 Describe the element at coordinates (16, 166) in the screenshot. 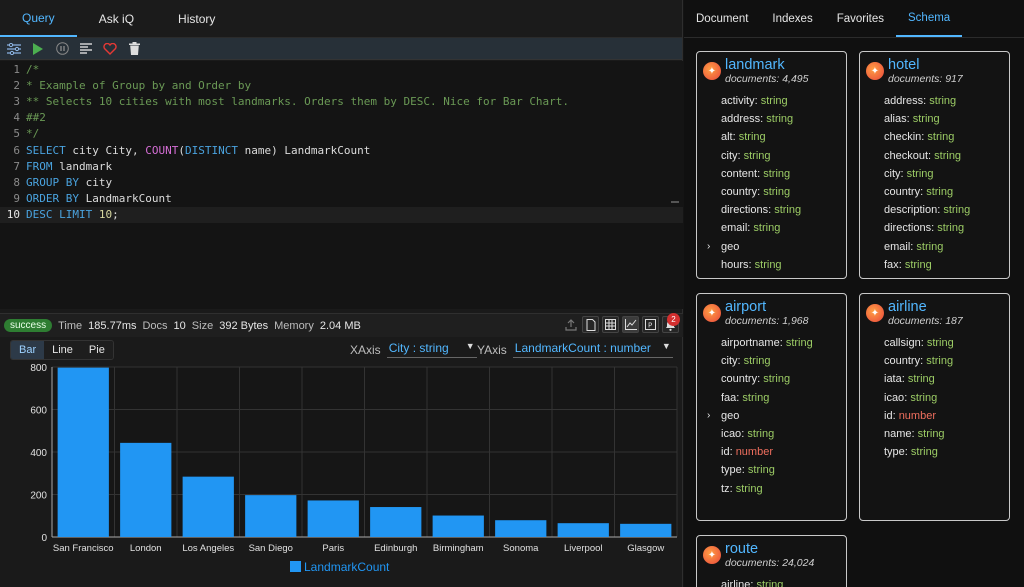

I see `line-number: 7` at that location.